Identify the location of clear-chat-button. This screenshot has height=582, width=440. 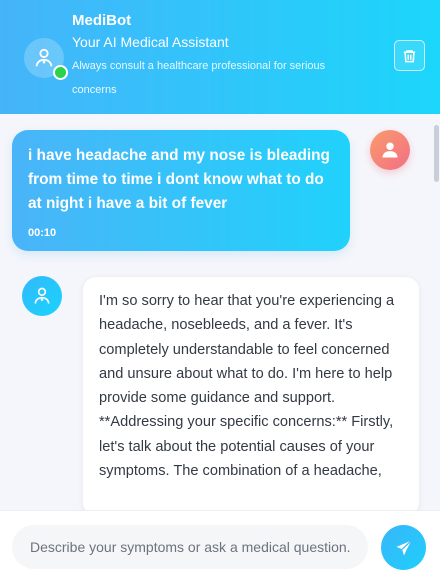
(409, 55).